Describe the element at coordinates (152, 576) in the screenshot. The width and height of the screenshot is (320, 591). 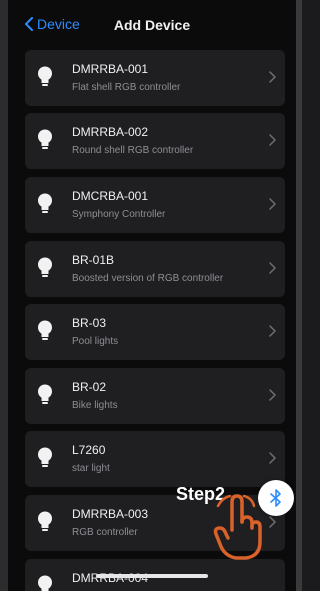
I see `home-indicator` at that location.